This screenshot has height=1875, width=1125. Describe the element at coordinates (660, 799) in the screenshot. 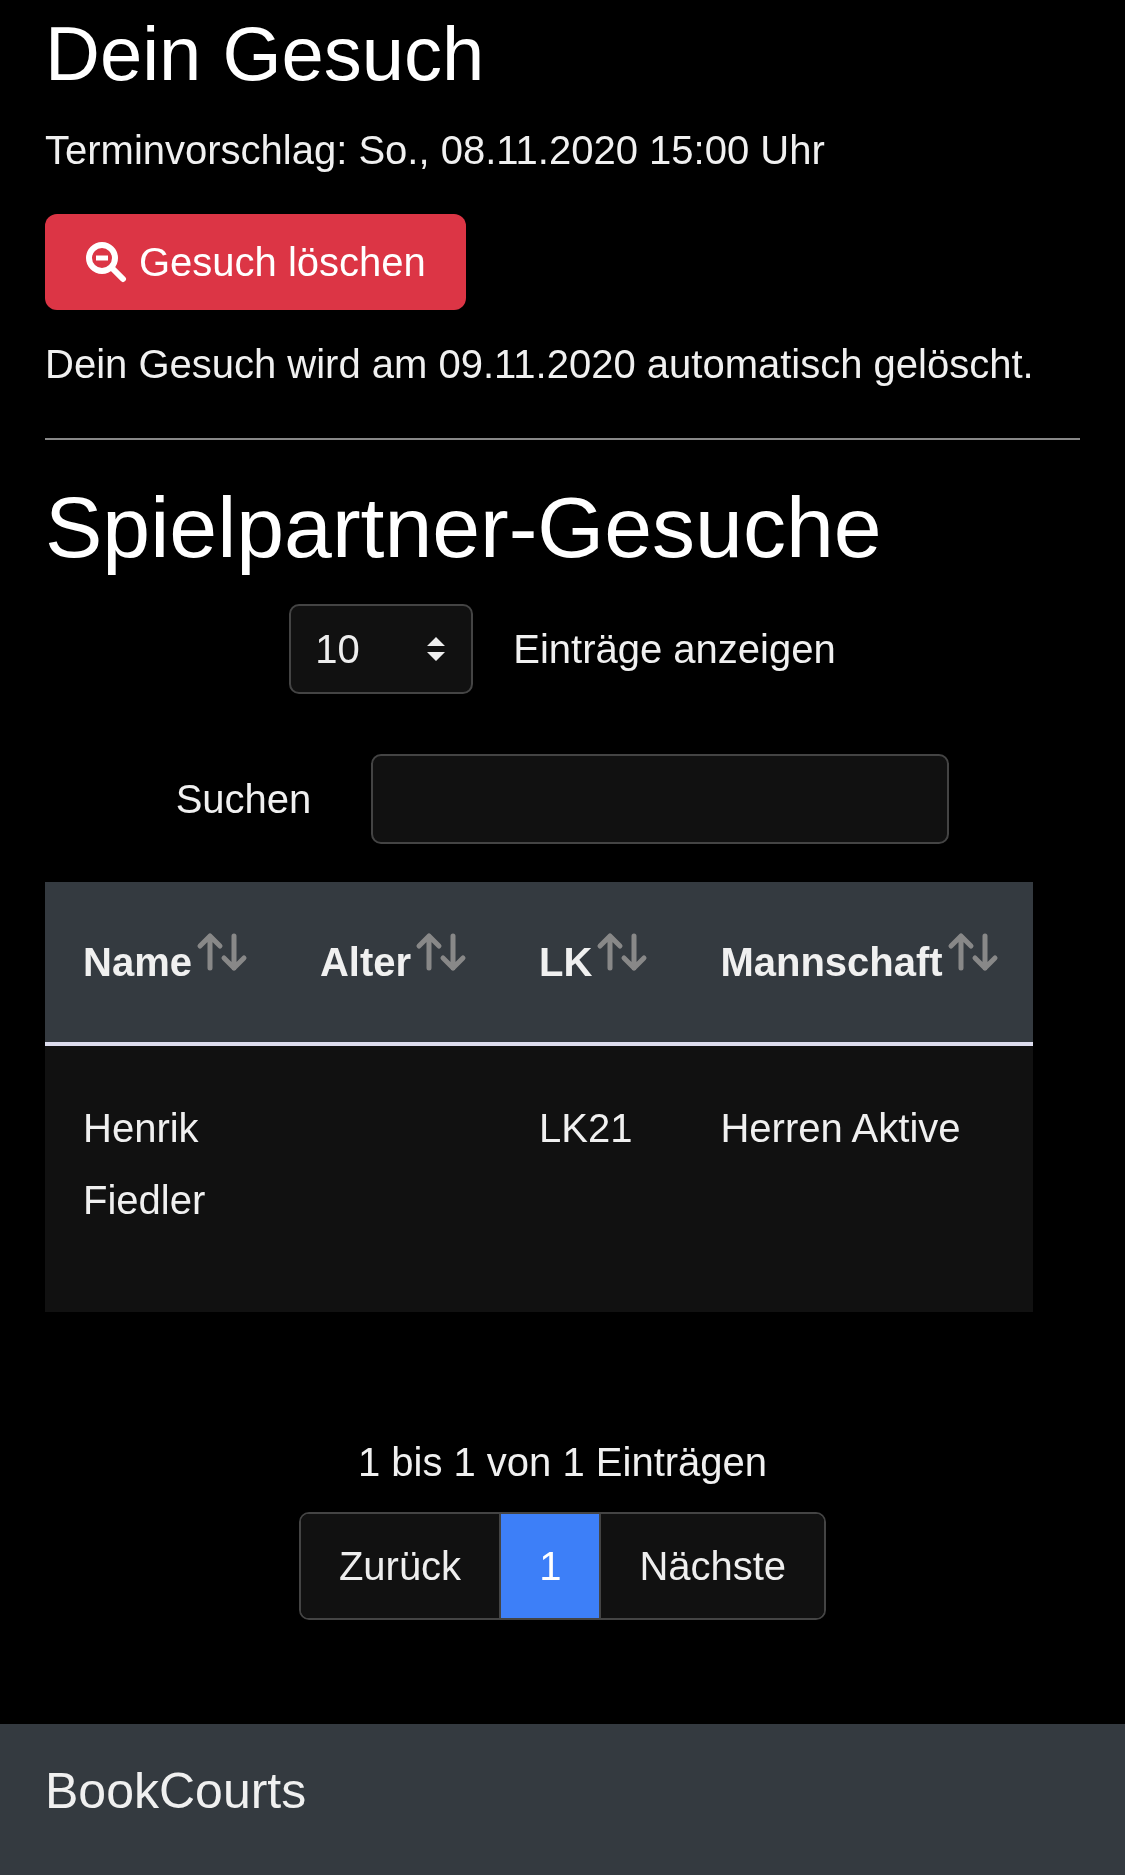

I see `search-field` at that location.